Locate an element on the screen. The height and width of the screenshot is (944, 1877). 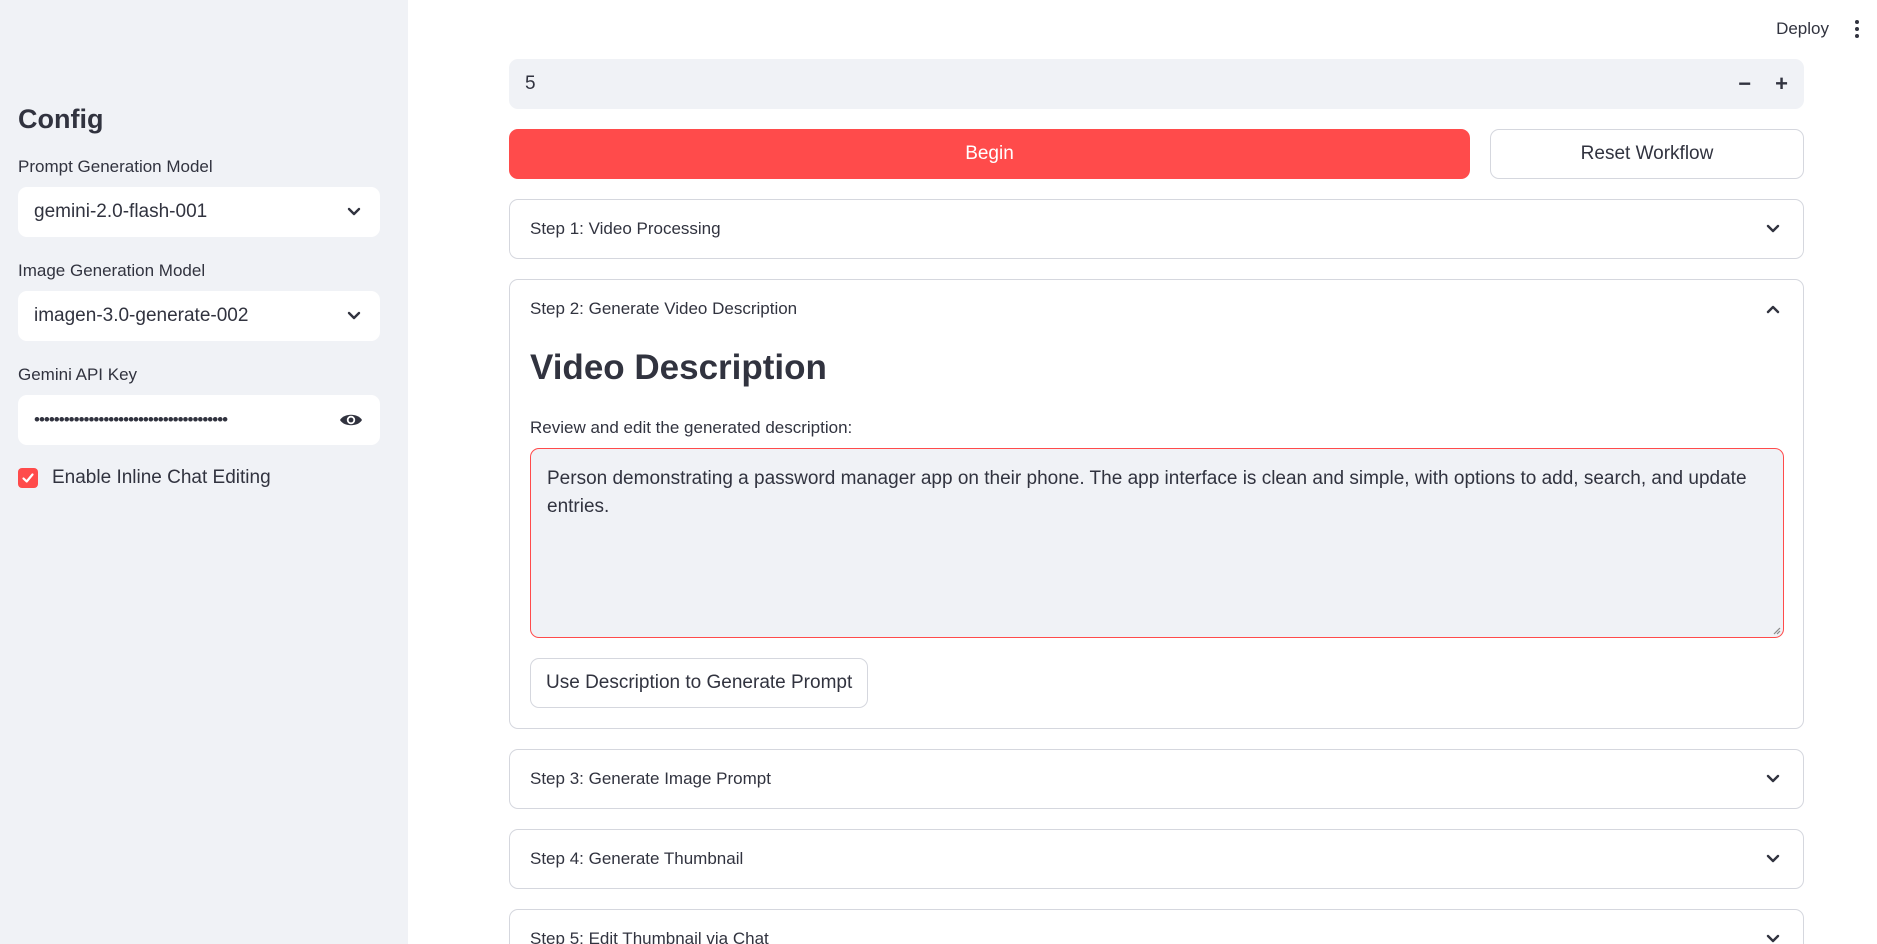
inline-chat-label: Enable Inline Chat Editing is located at coordinates (161, 477).